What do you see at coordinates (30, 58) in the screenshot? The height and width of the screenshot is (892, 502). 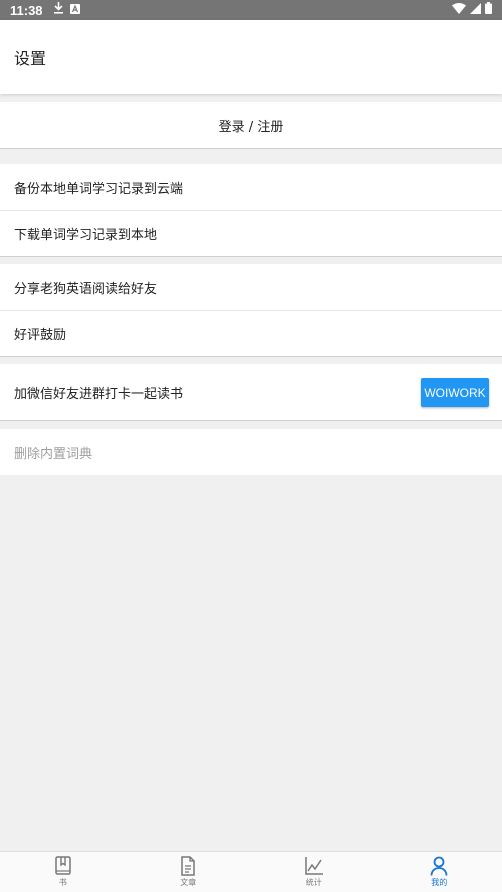 I see `page-title: 设置` at bounding box center [30, 58].